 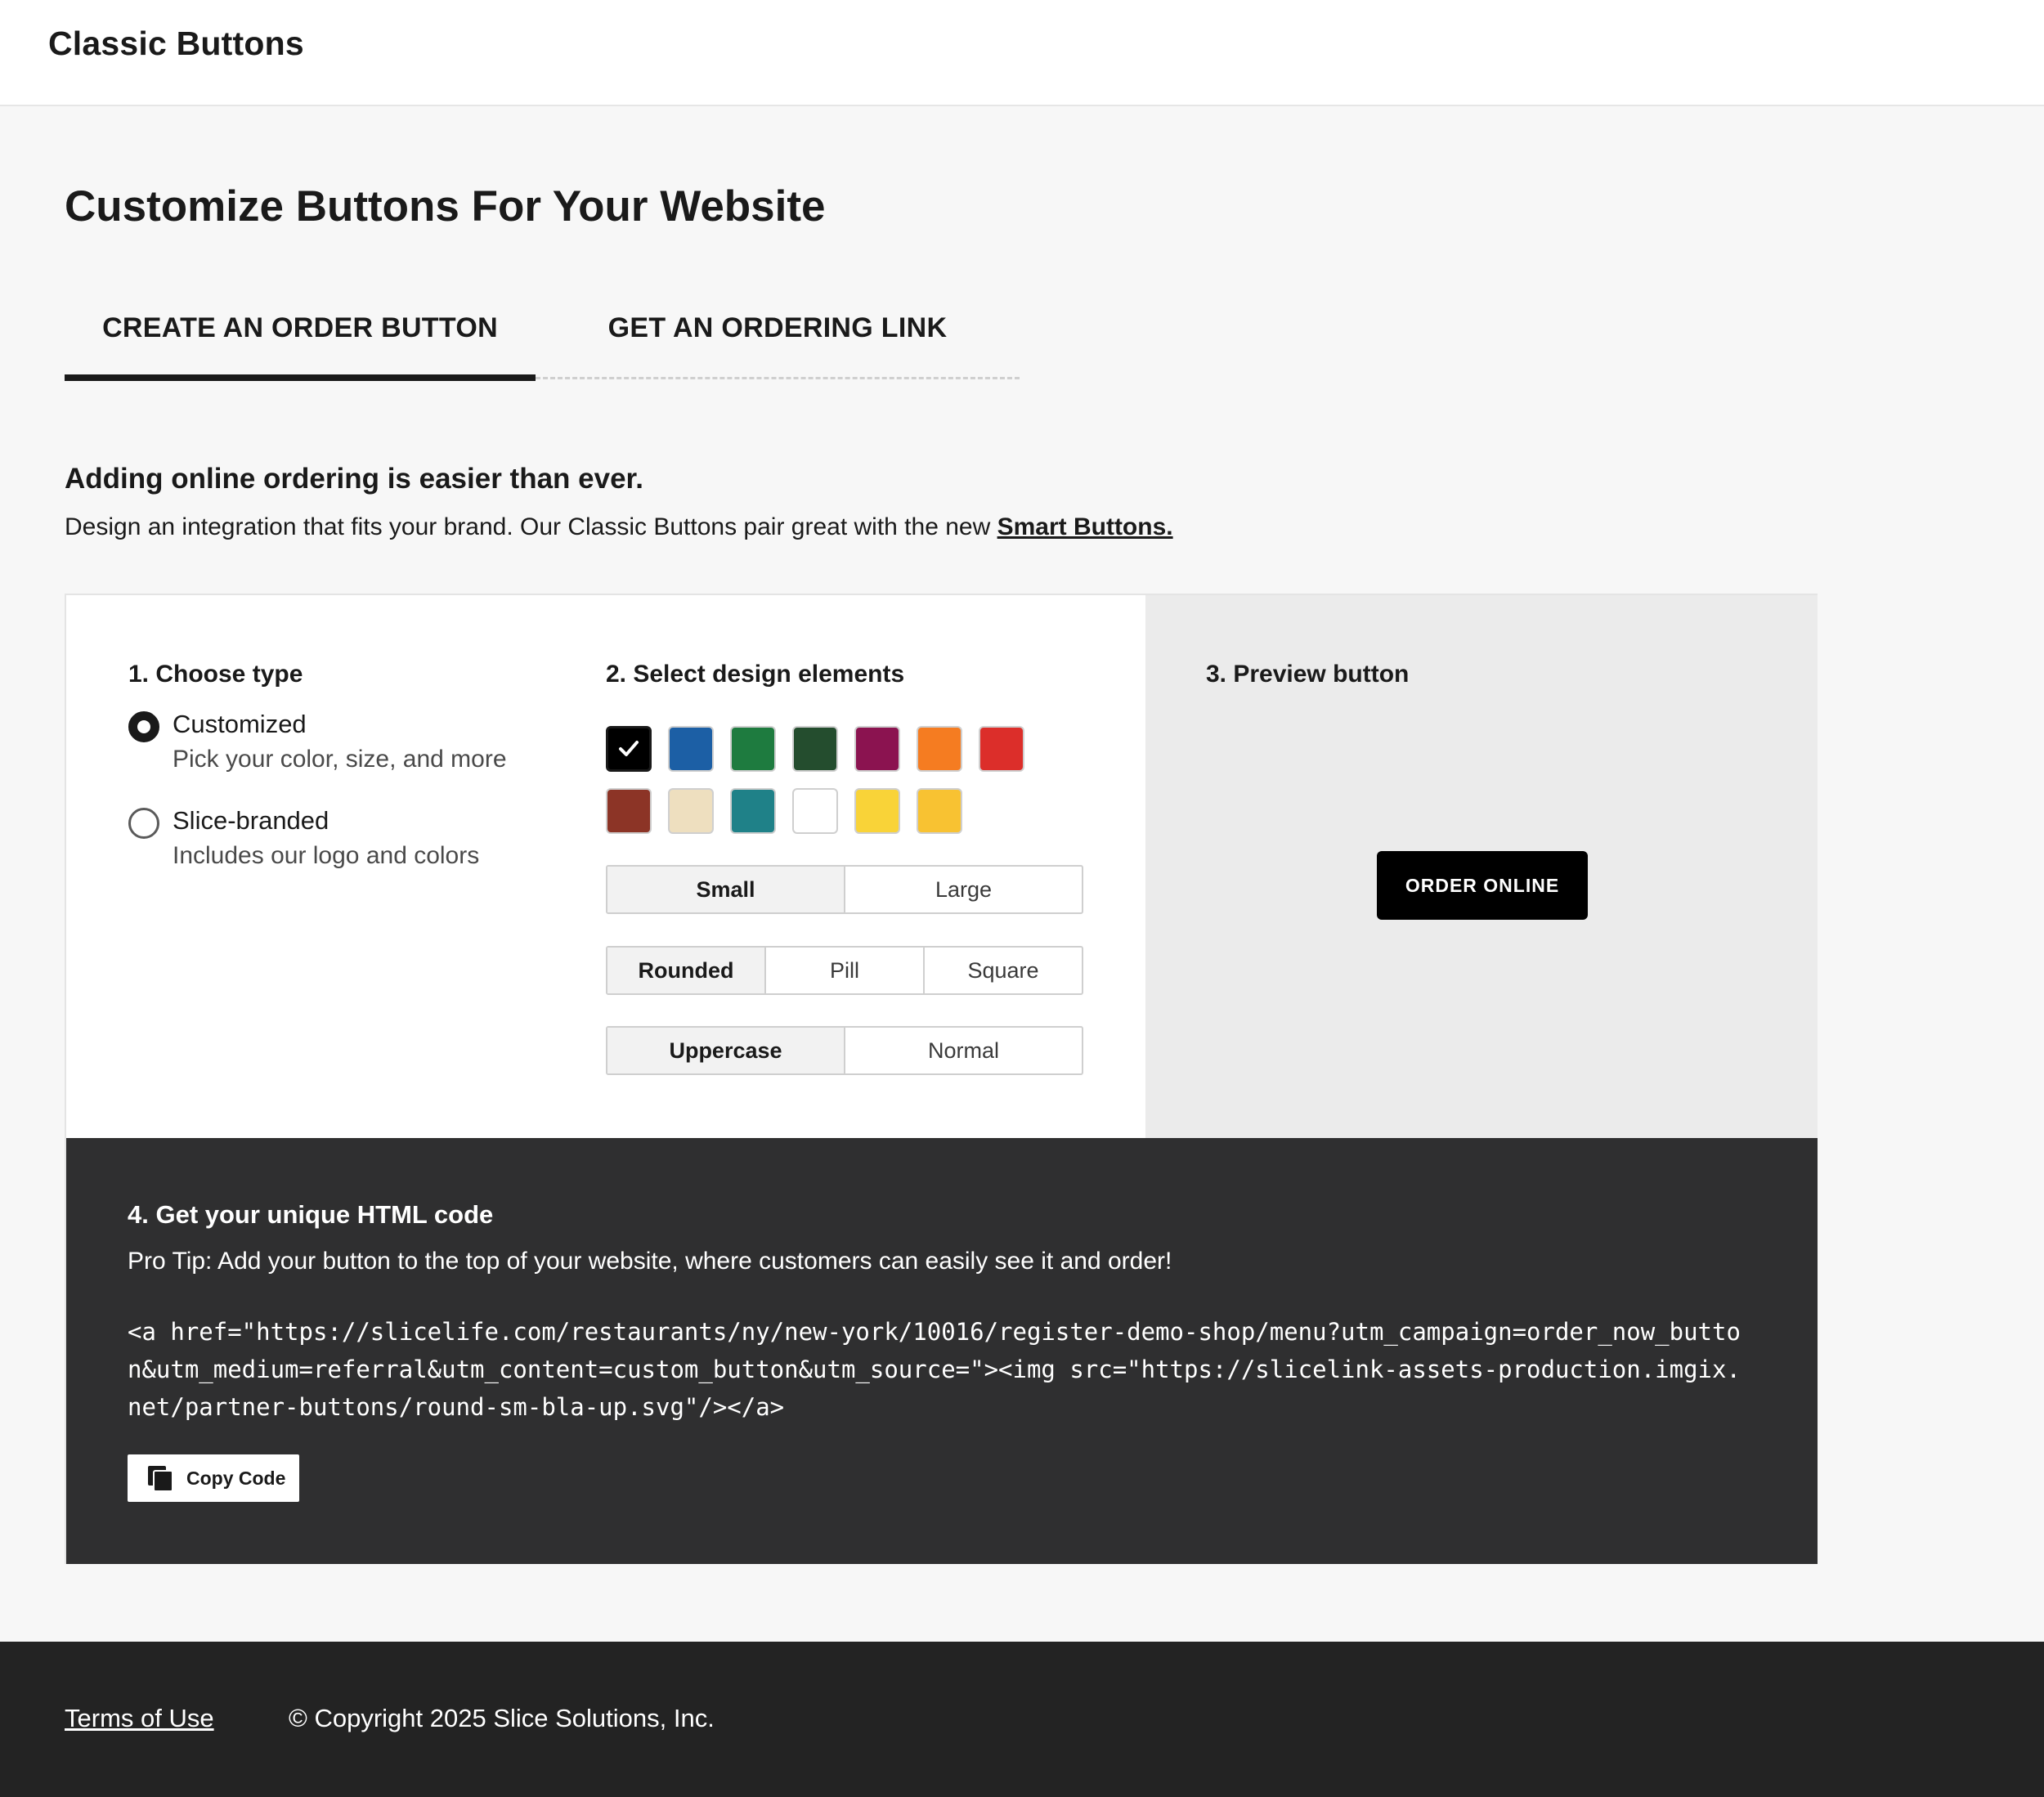 I want to click on step1-title: 1. Choose type, so click(x=216, y=674).